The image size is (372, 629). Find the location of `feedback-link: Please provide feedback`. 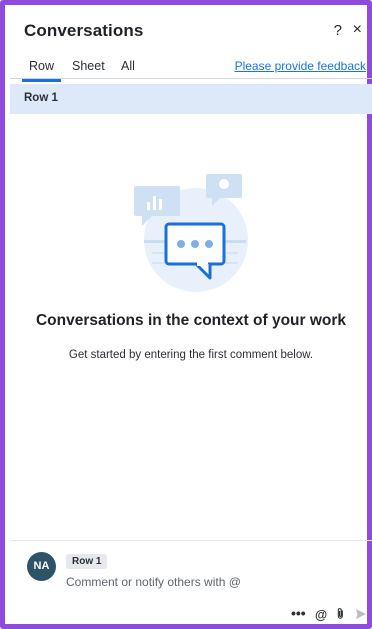

feedback-link: Please provide feedback is located at coordinates (300, 66).